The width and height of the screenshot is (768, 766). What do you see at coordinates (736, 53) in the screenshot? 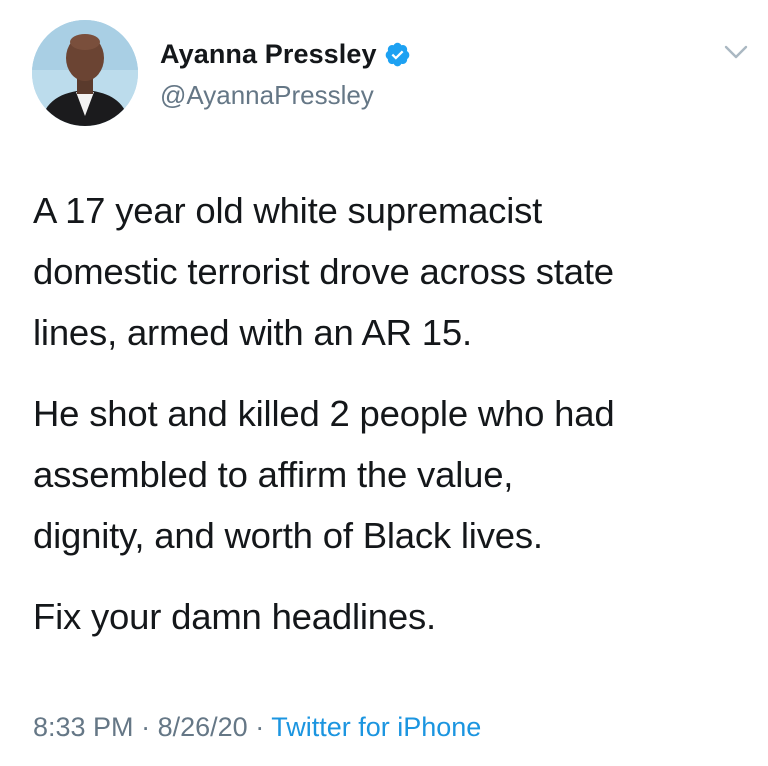
I see `chevron-down-icon` at bounding box center [736, 53].